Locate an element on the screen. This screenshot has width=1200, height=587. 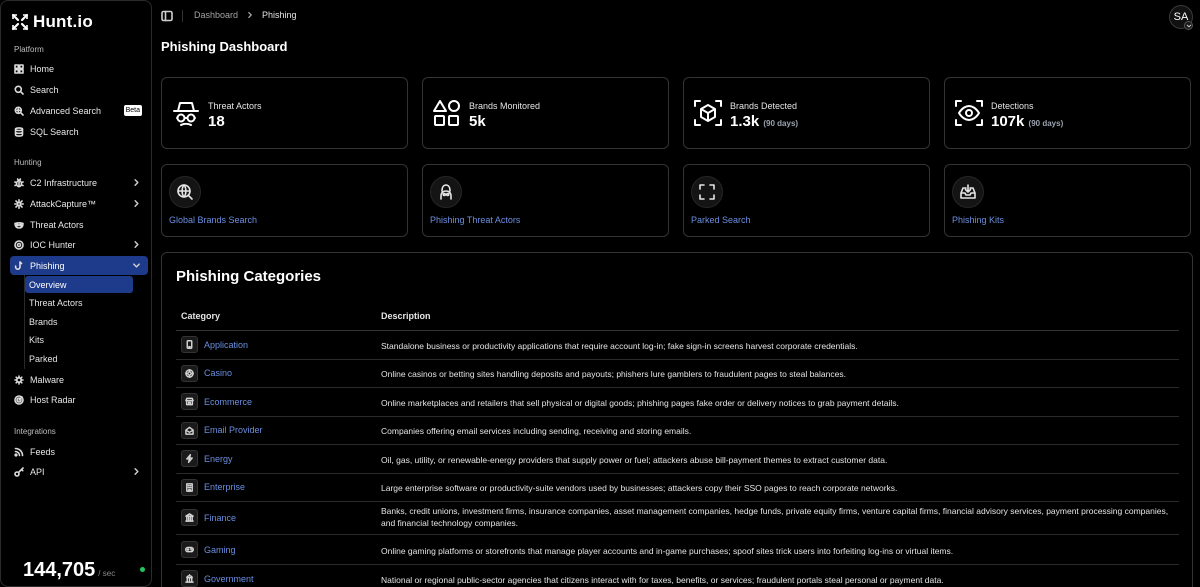
store-icon is located at coordinates (189, 401).